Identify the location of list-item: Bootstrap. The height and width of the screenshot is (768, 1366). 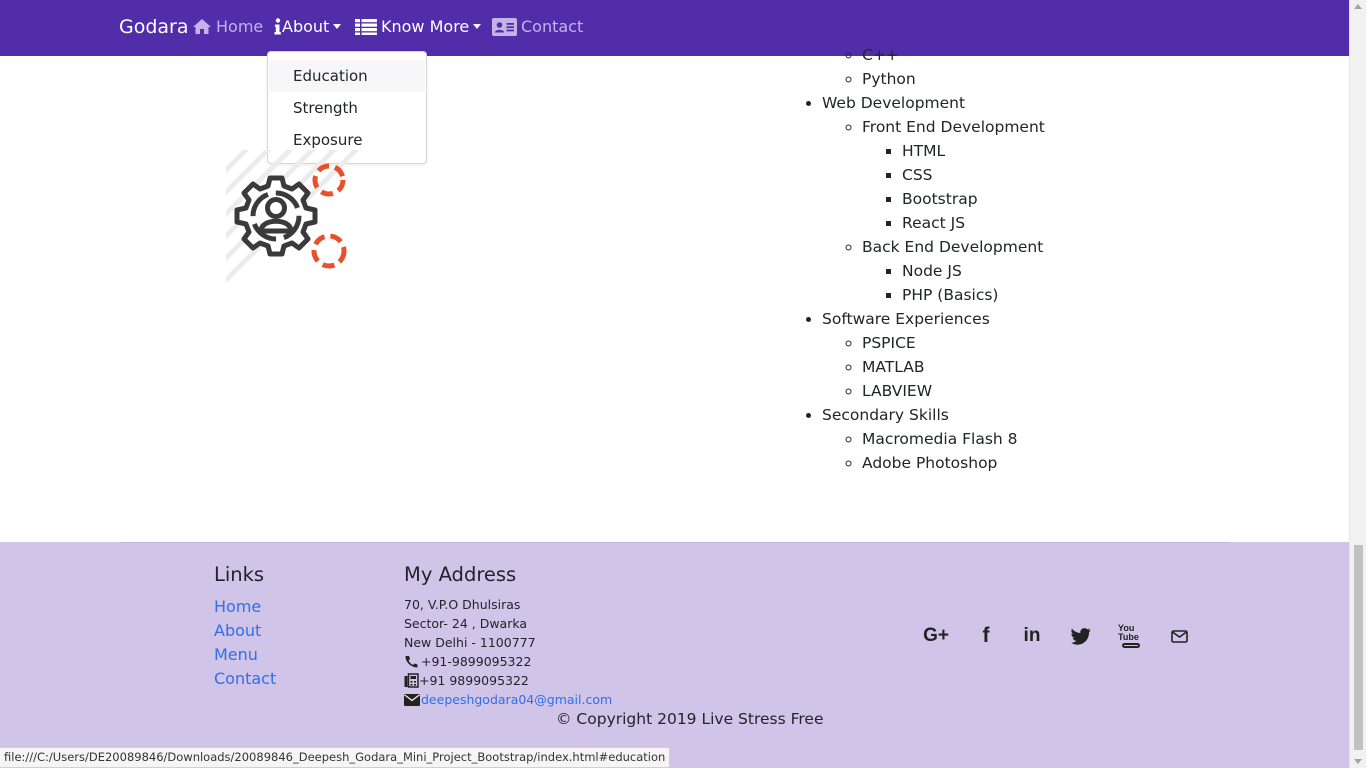
(973, 199).